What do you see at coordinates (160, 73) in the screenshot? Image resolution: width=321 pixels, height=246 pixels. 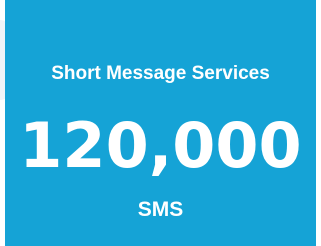 I see `card-title: Short Message Services` at bounding box center [160, 73].